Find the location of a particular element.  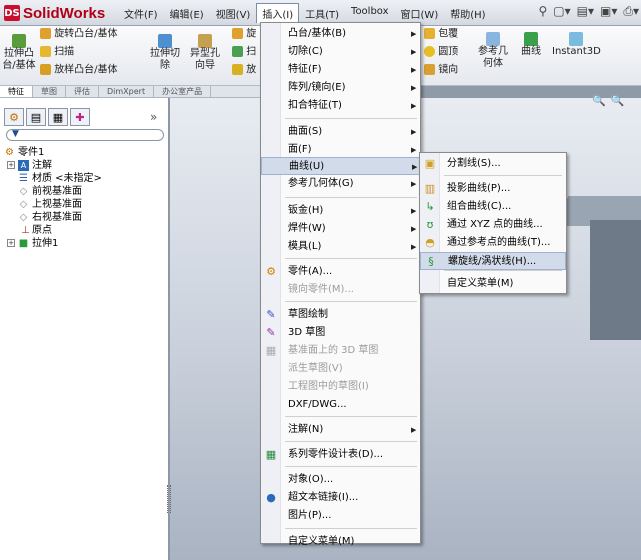

tree-item-annotations: + A 注解 is located at coordinates (84, 165).